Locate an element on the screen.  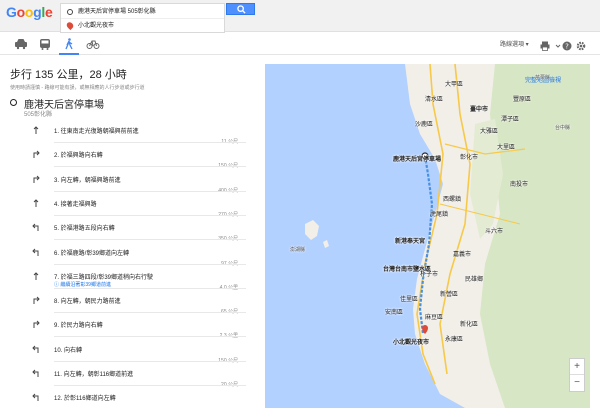
direction-step: 4. 接著走福興路 270 公尺 is located at coordinates (136, 208).